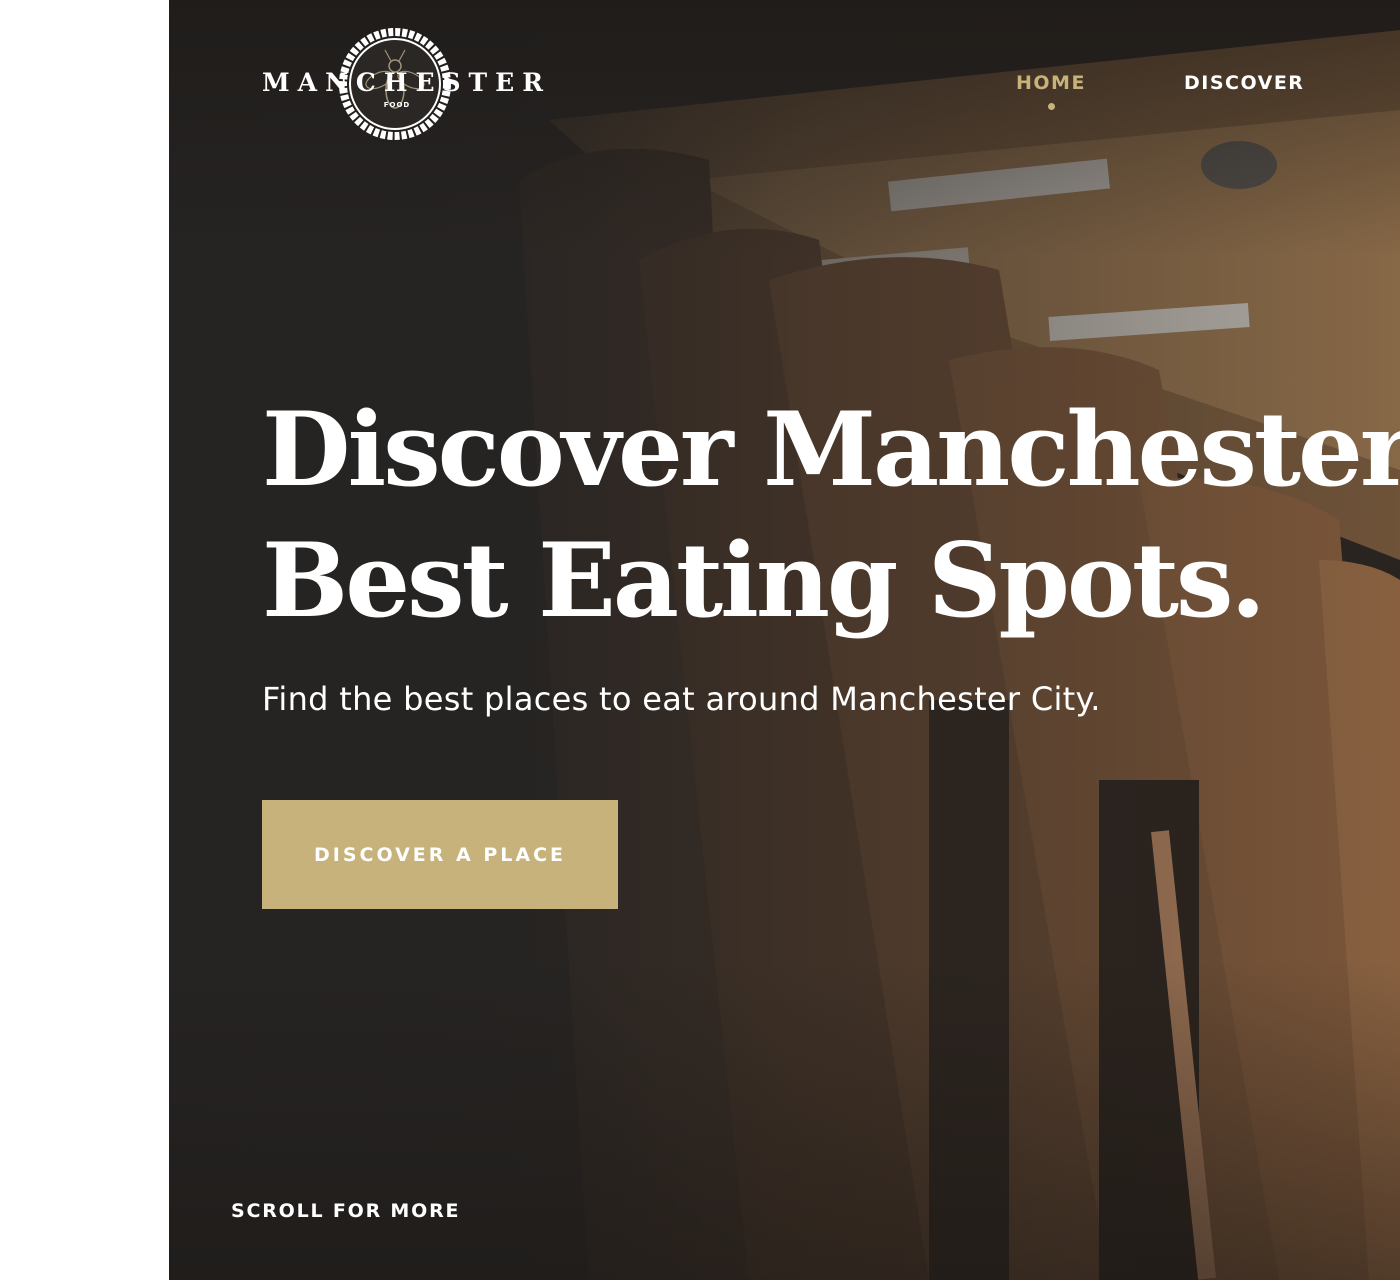 The width and height of the screenshot is (1400, 1280). What do you see at coordinates (397, 105) in the screenshot?
I see `logo-subtext: FOOD` at bounding box center [397, 105].